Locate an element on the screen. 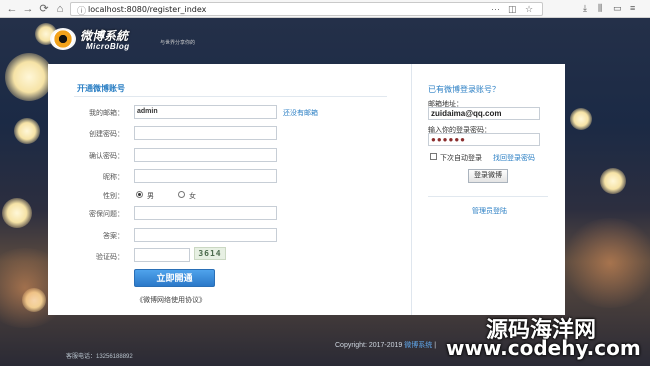  home-icon: ⌂ is located at coordinates (60, 9).